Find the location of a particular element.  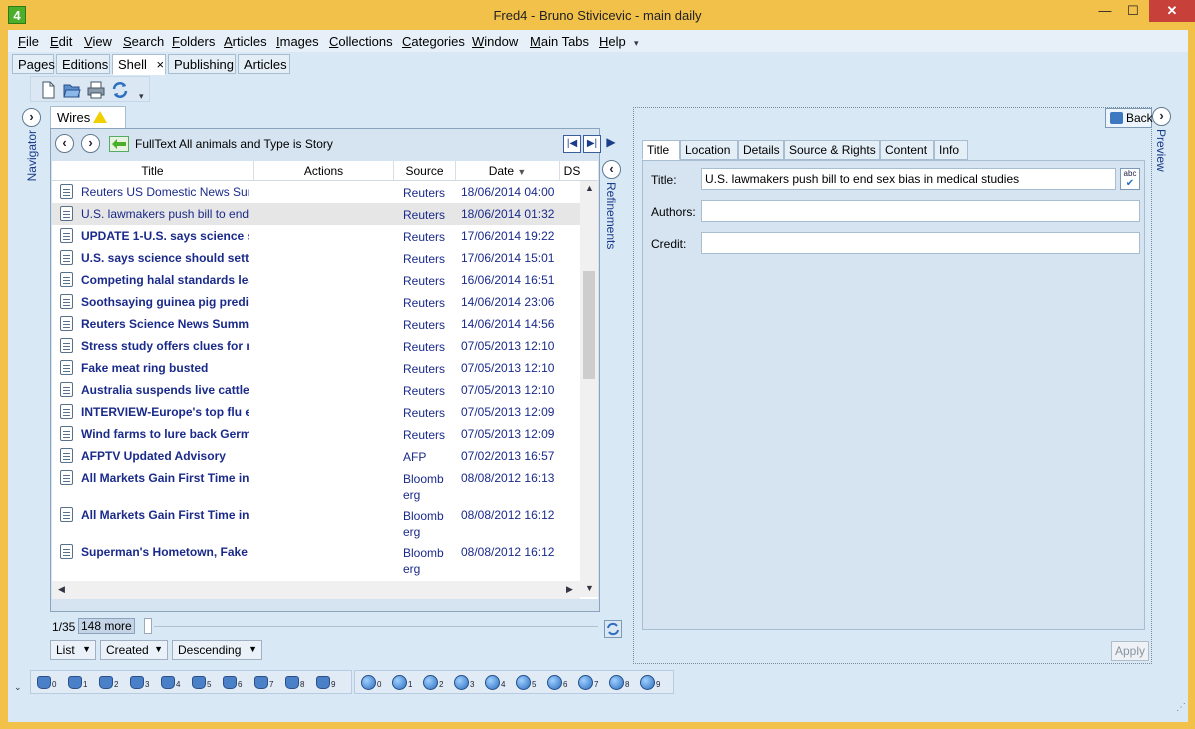

menu-window: Window is located at coordinates (495, 41).